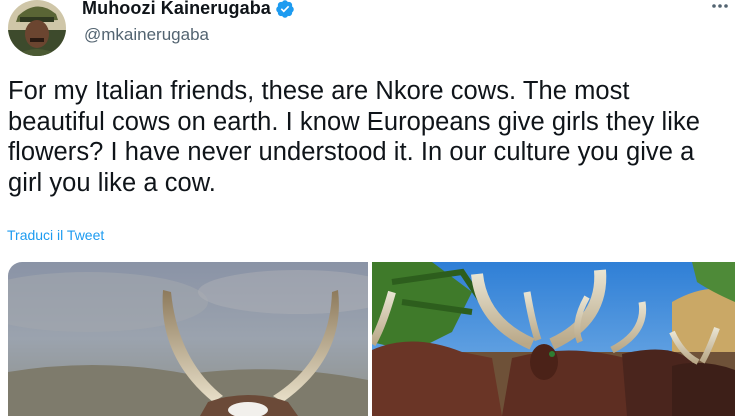 Image resolution: width=735 pixels, height=416 pixels. Describe the element at coordinates (37, 28) in the screenshot. I see `author-avatar` at that location.